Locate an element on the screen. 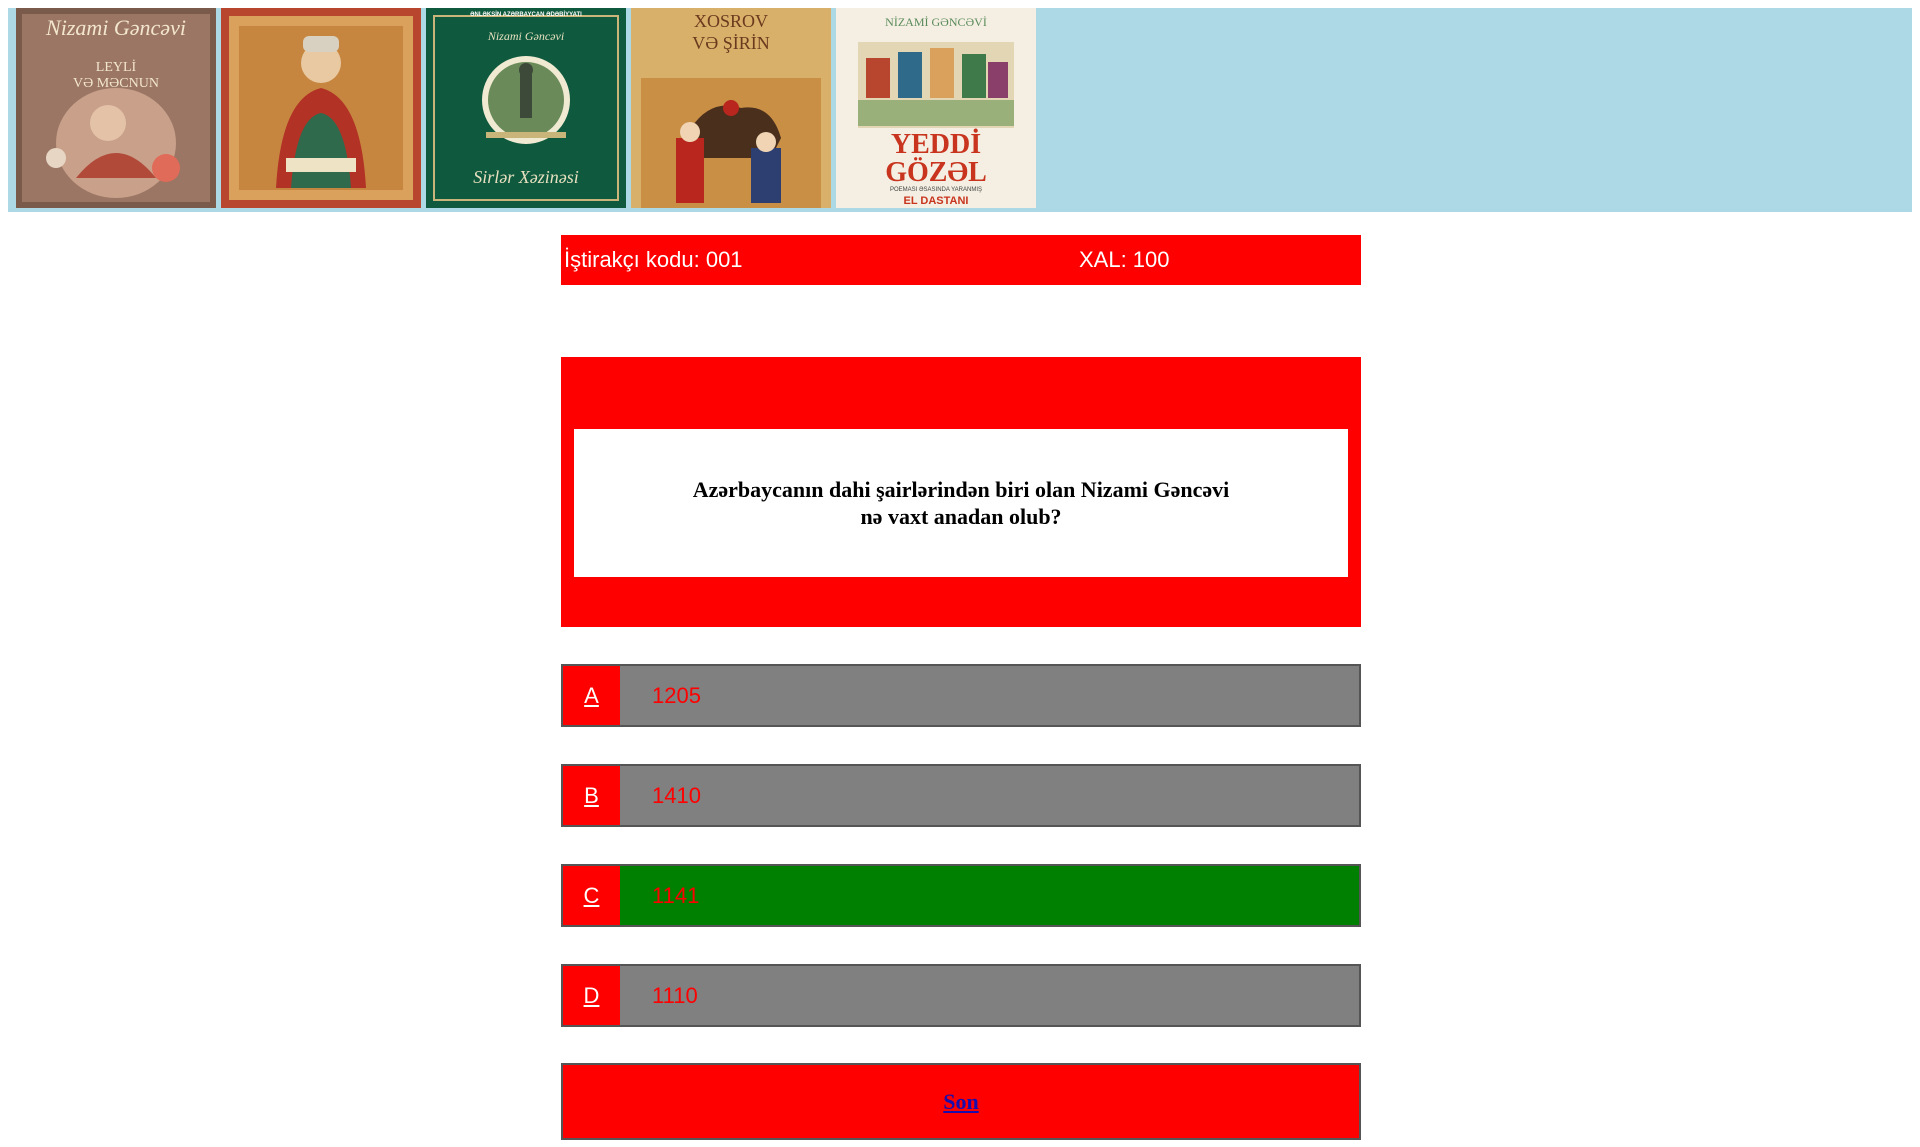 This screenshot has width=1920, height=1147. answer-letter-c: C is located at coordinates (591, 895).